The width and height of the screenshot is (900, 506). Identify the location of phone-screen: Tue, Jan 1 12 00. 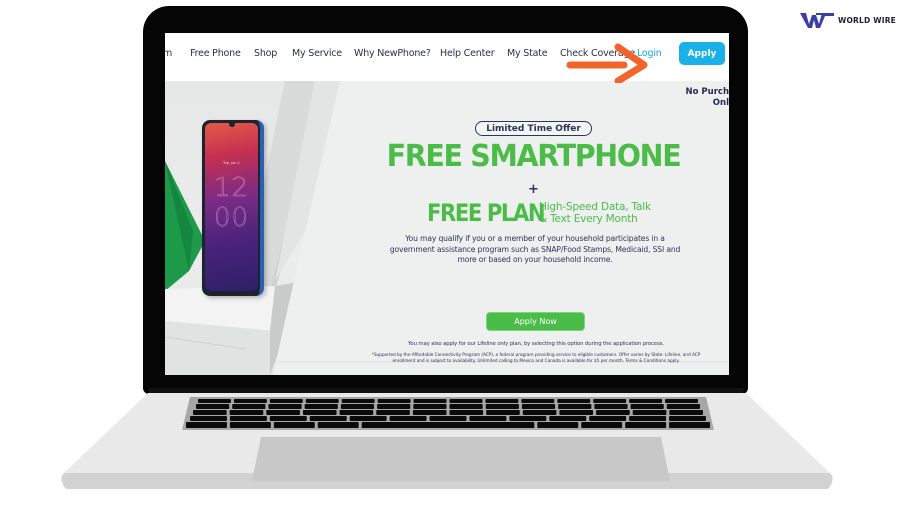
(231, 207).